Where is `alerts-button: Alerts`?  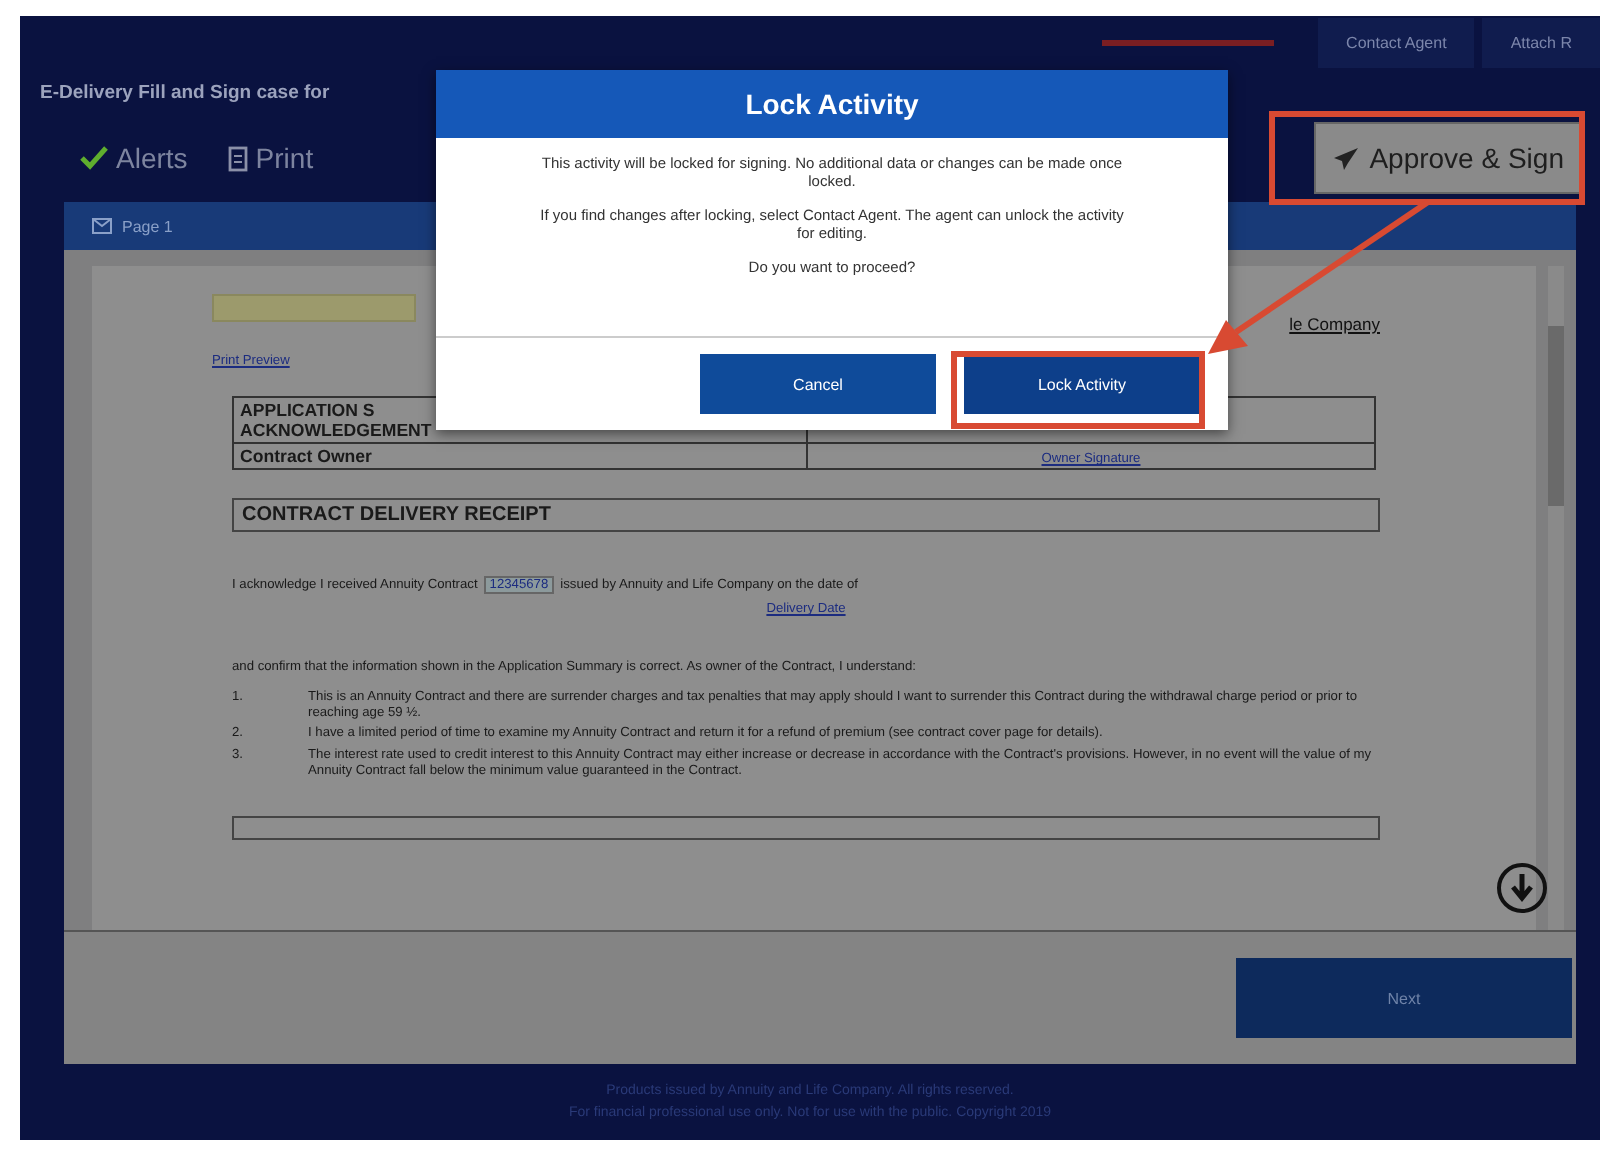 alerts-button: Alerts is located at coordinates (134, 158).